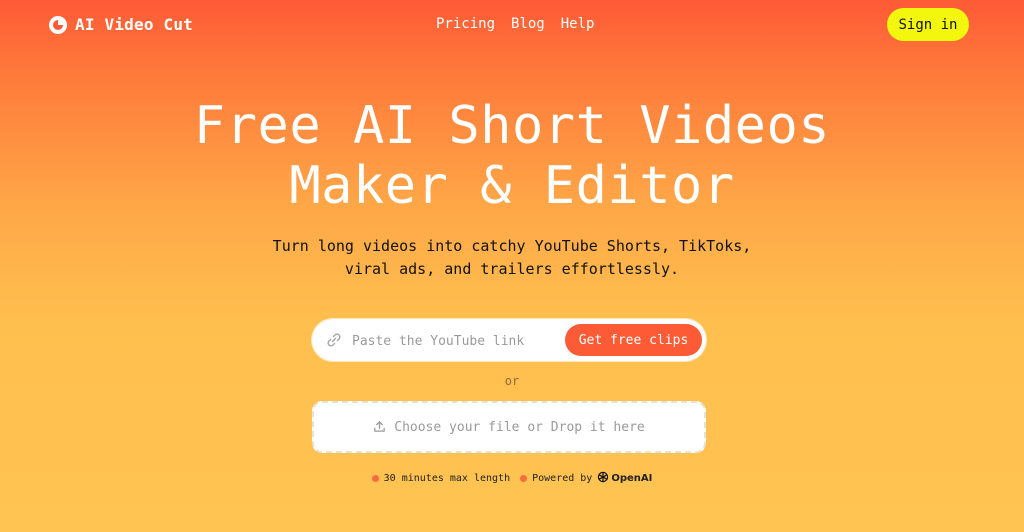  Describe the element at coordinates (512, 269) in the screenshot. I see `hero-subtitle-line-2: viral ads, and trailers effortlessly.` at that location.